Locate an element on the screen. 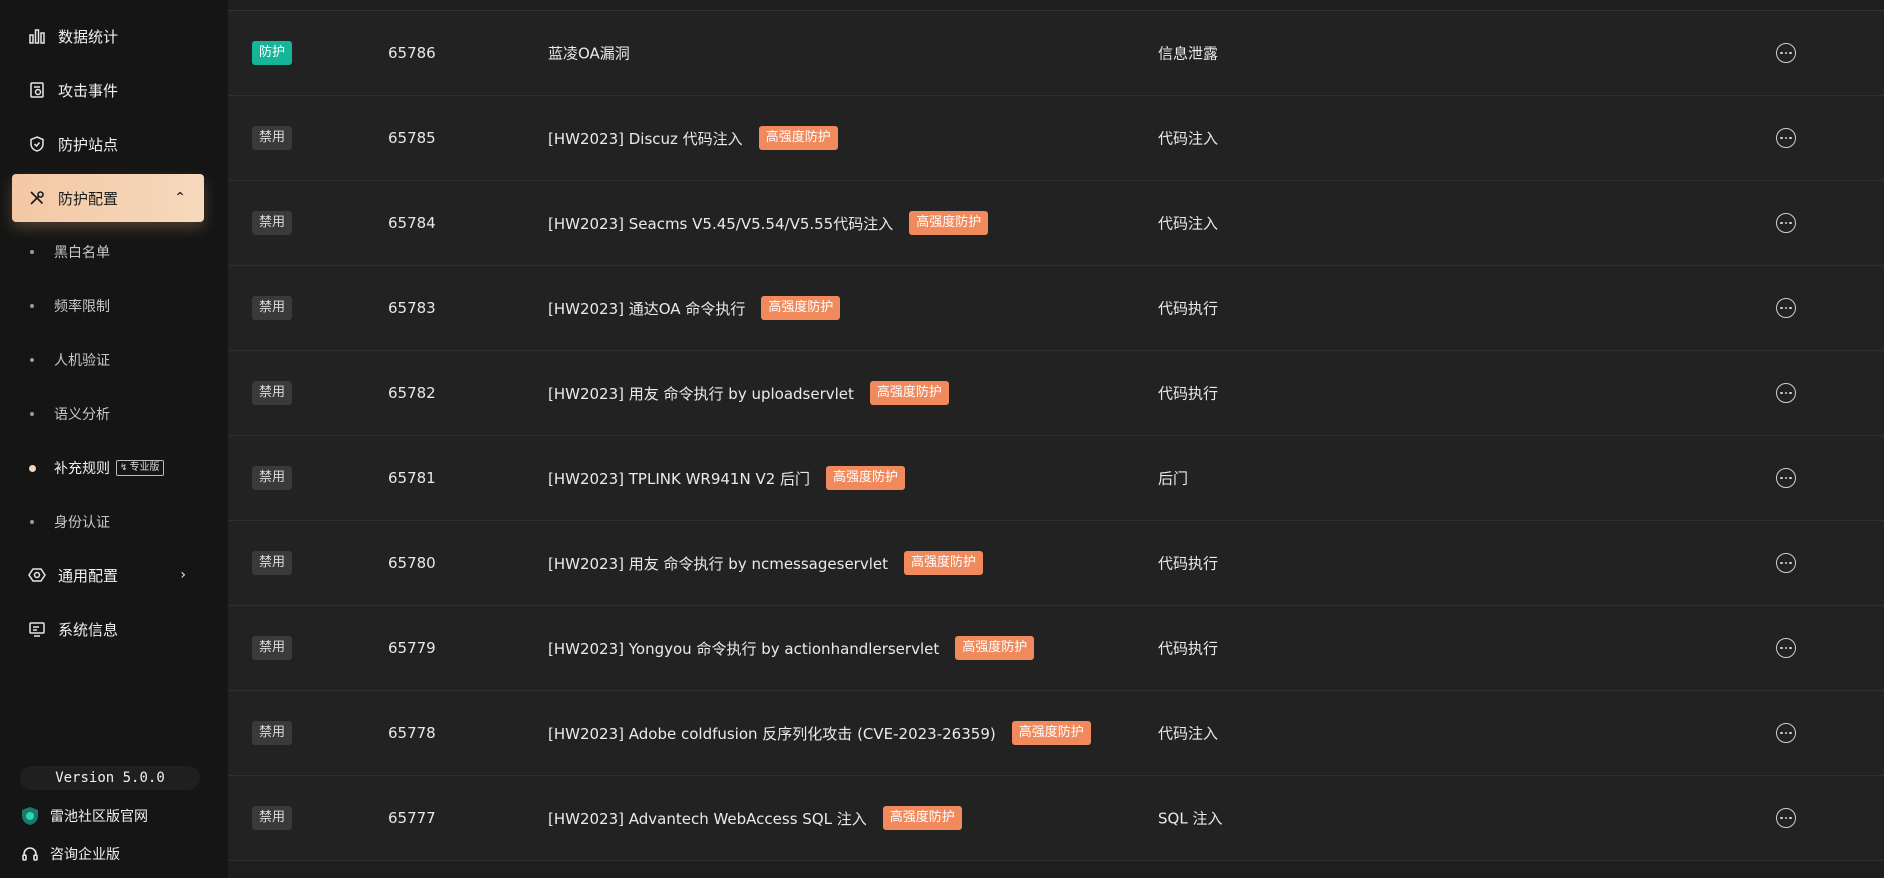  rule-name: [HW2023] Discuz 代码注入 is located at coordinates (645, 138).